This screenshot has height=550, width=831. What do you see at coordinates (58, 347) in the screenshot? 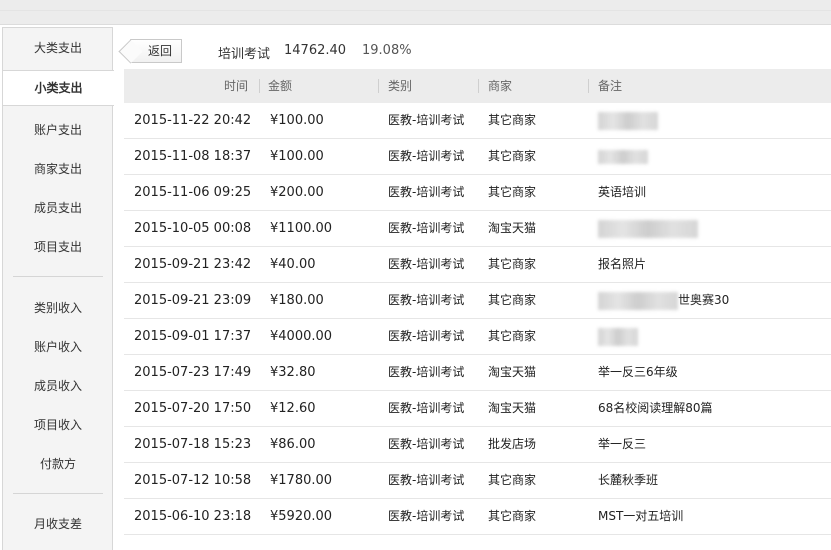
I see `sidebar-item-account-income: 账户收入` at bounding box center [58, 347].